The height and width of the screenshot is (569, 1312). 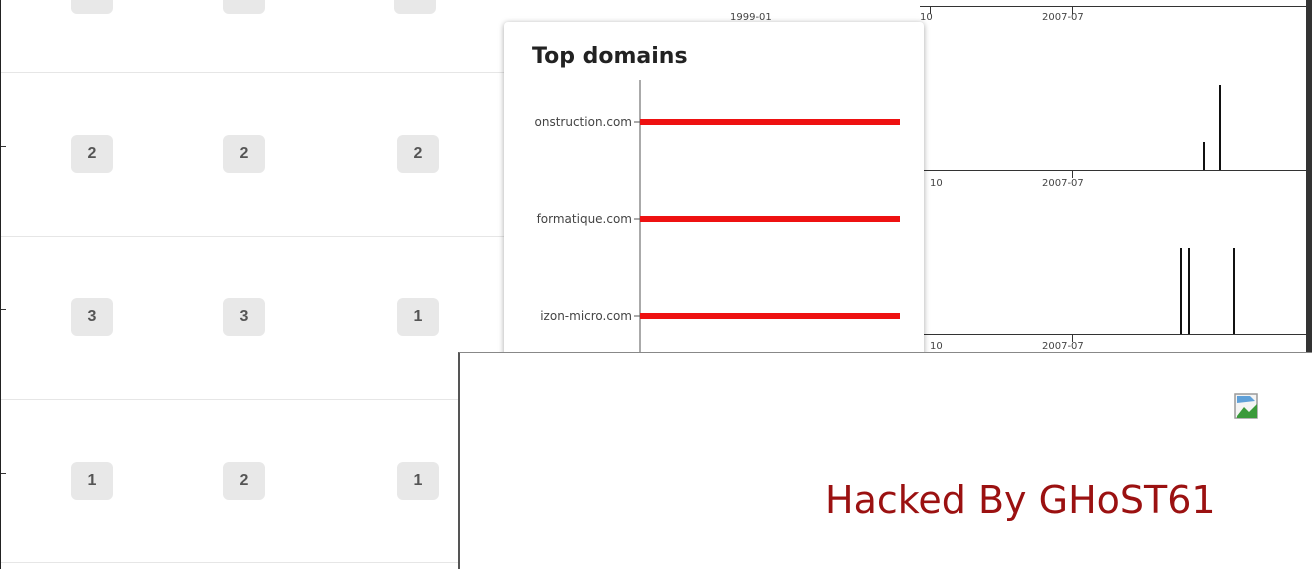 I want to click on domain-label: onstruction.com, so click(x=583, y=122).